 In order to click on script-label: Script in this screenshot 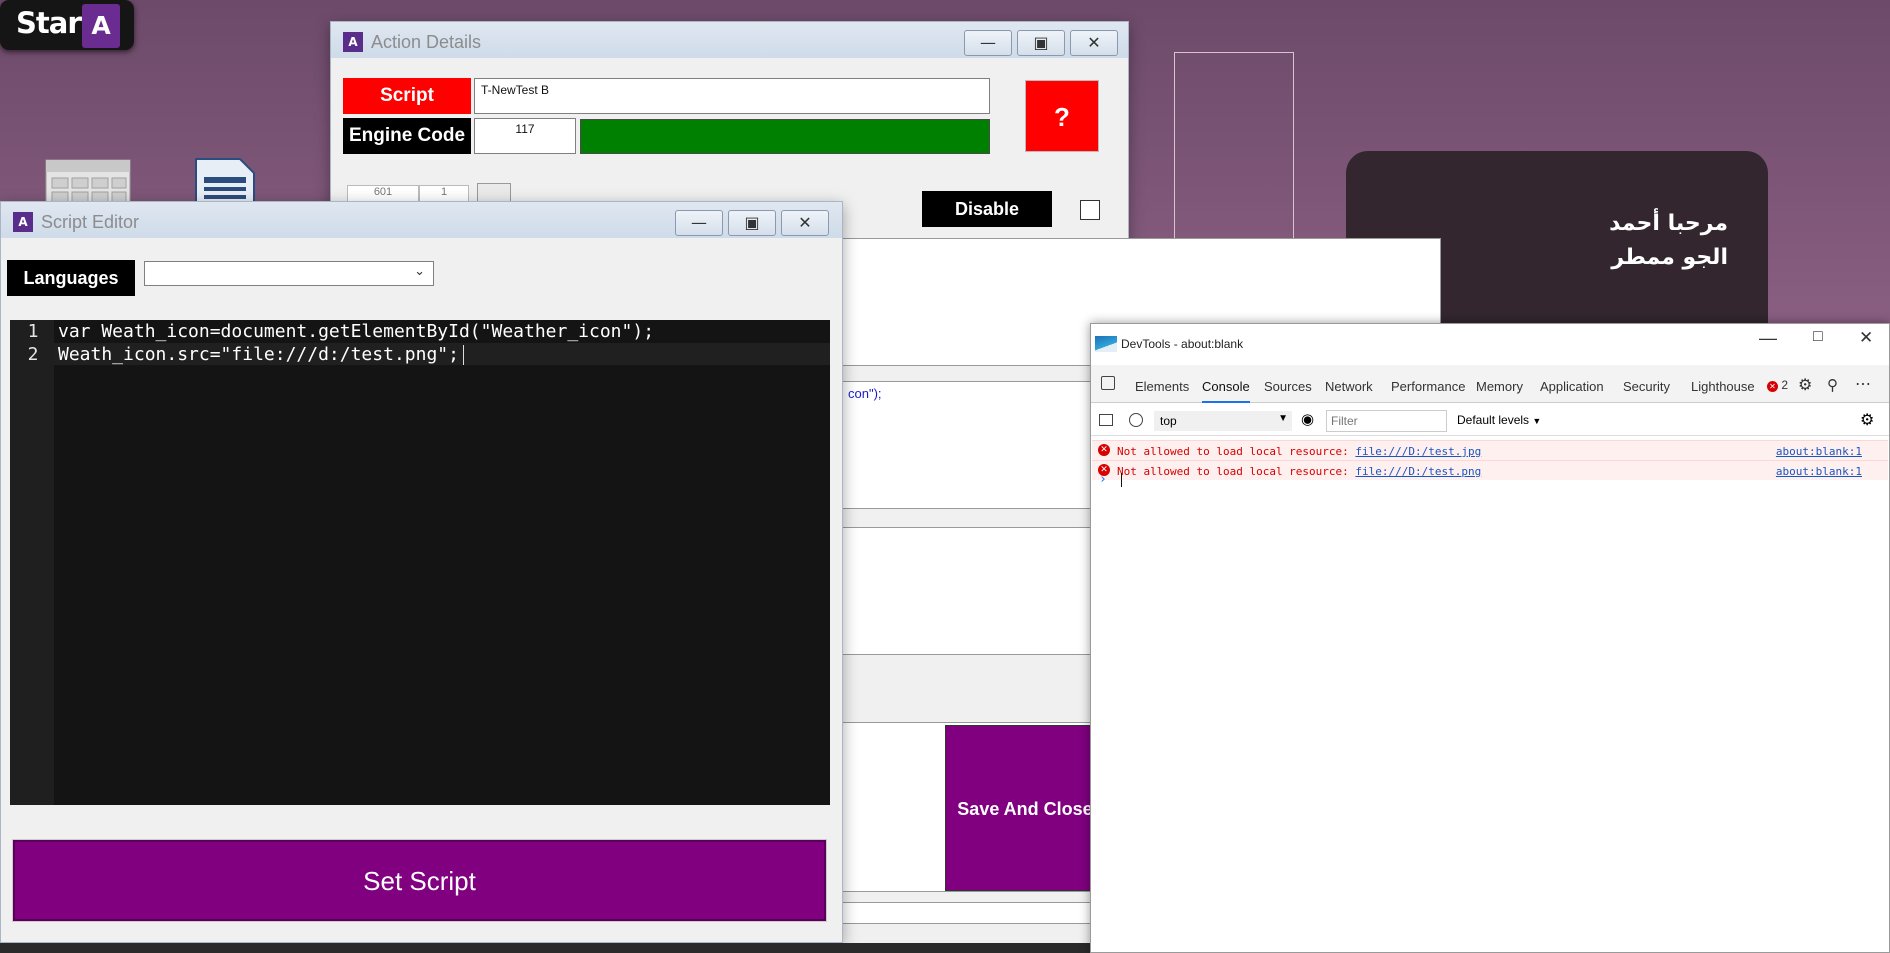, I will do `click(407, 96)`.